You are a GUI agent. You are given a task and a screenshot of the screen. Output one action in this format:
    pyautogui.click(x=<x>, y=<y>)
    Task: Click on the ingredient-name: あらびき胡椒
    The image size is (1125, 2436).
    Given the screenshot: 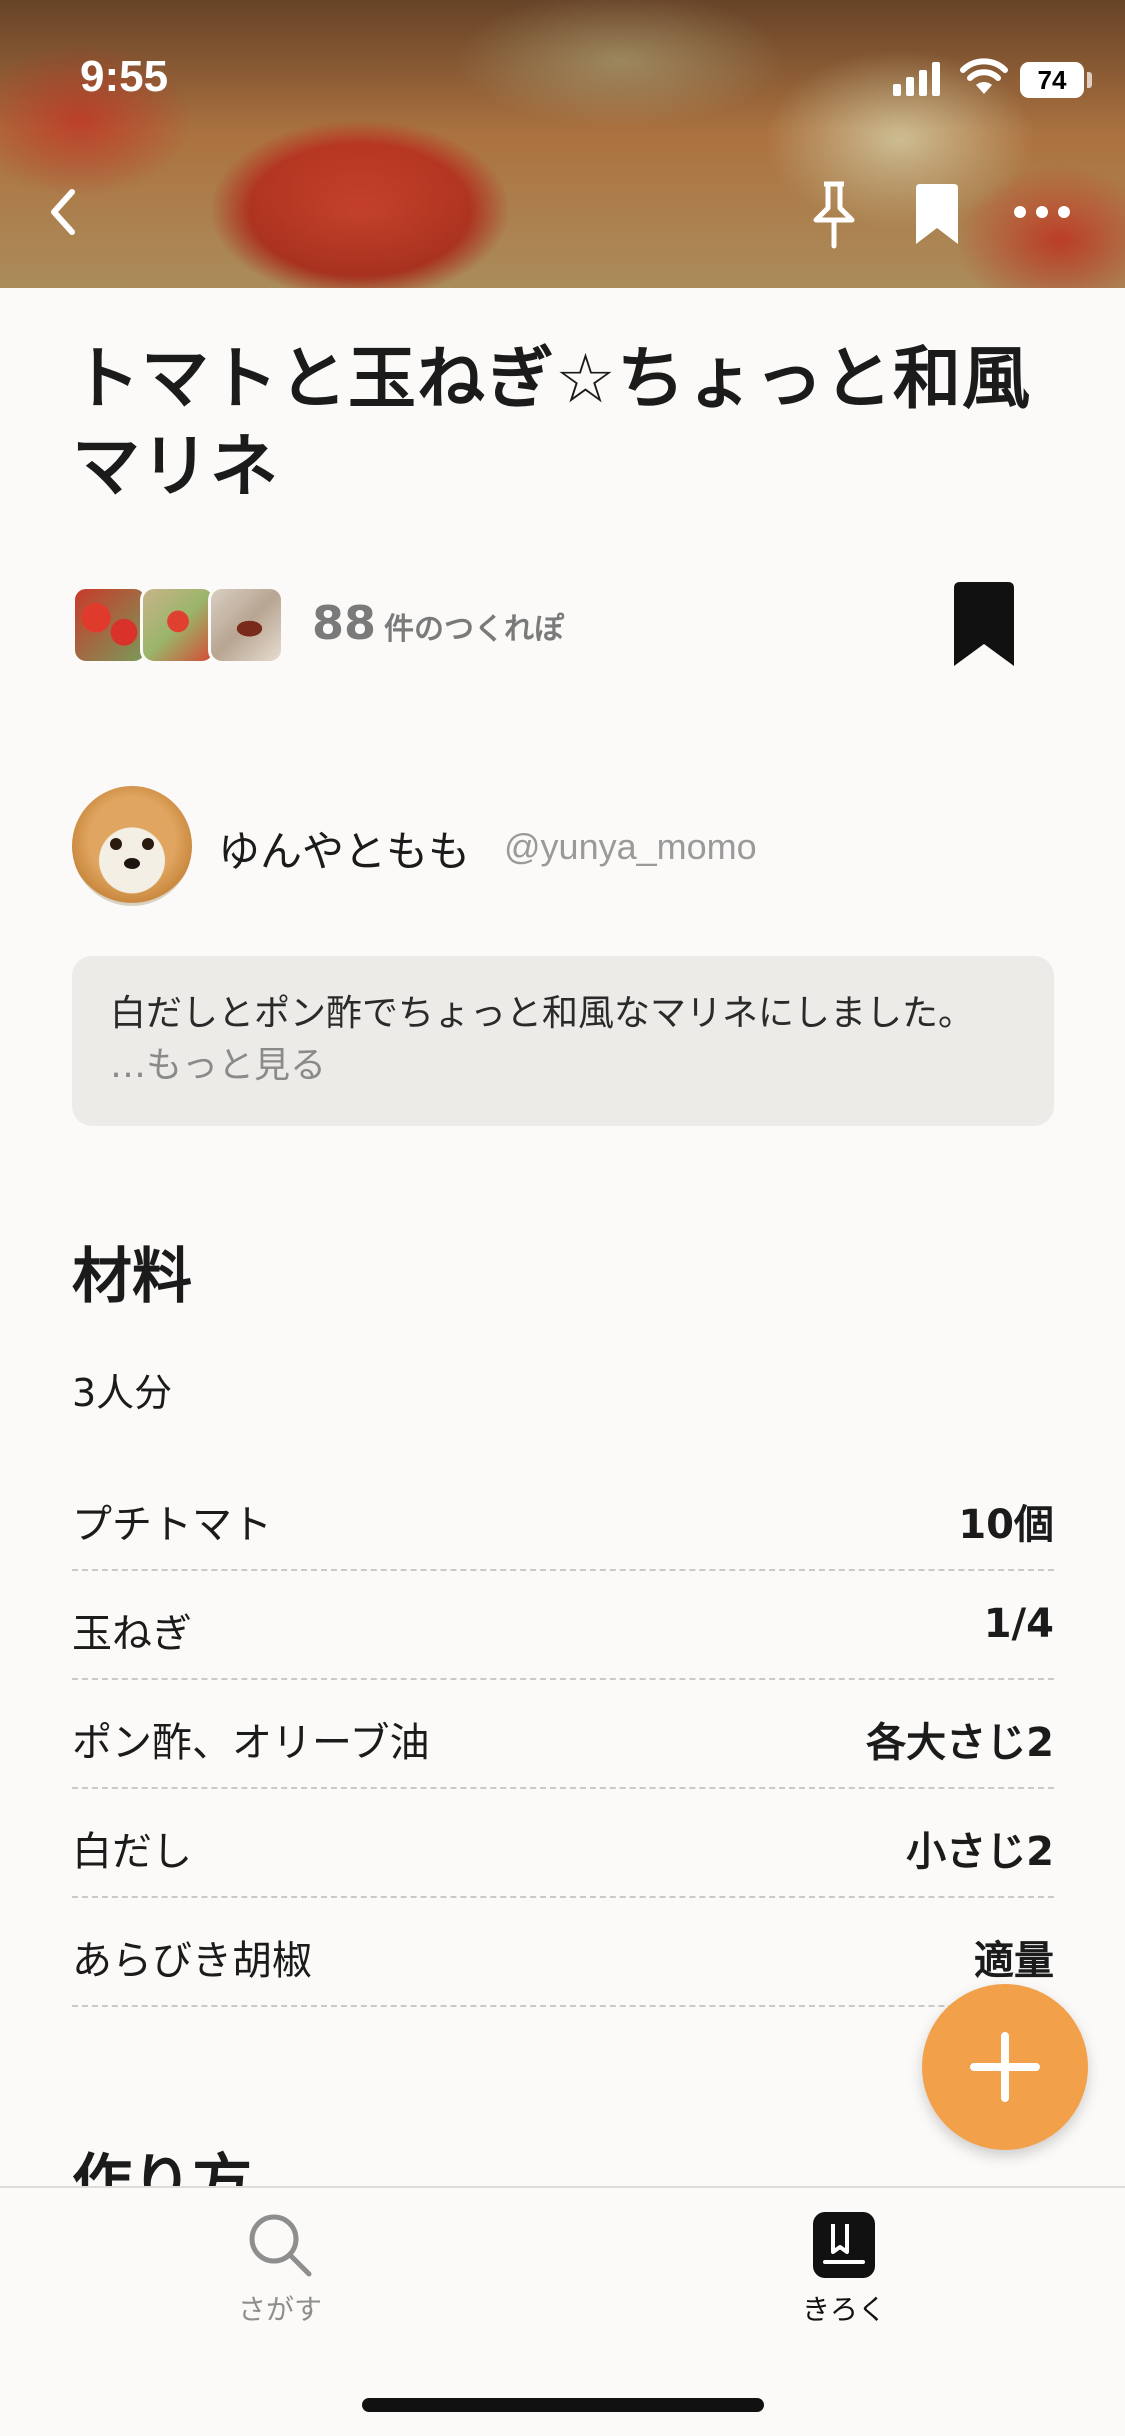 What is the action you would take?
    pyautogui.click(x=192, y=1961)
    